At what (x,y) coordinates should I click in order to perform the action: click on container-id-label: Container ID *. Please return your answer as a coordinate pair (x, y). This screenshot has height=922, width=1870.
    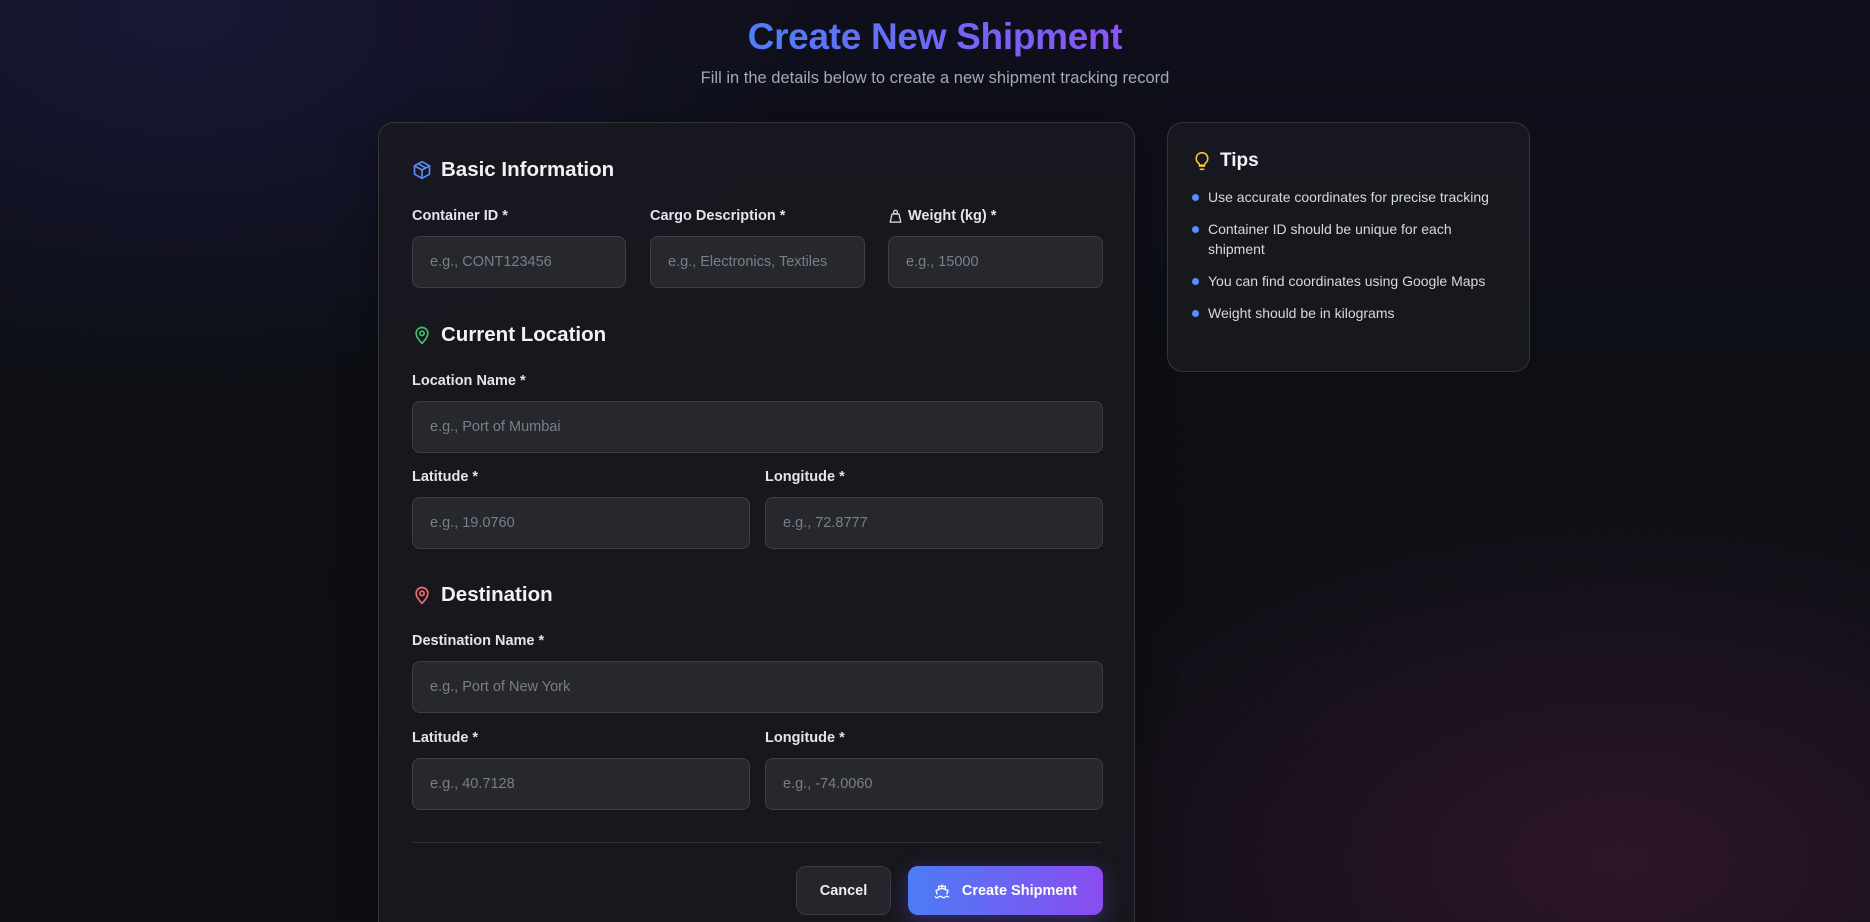
    Looking at the image, I should click on (460, 216).